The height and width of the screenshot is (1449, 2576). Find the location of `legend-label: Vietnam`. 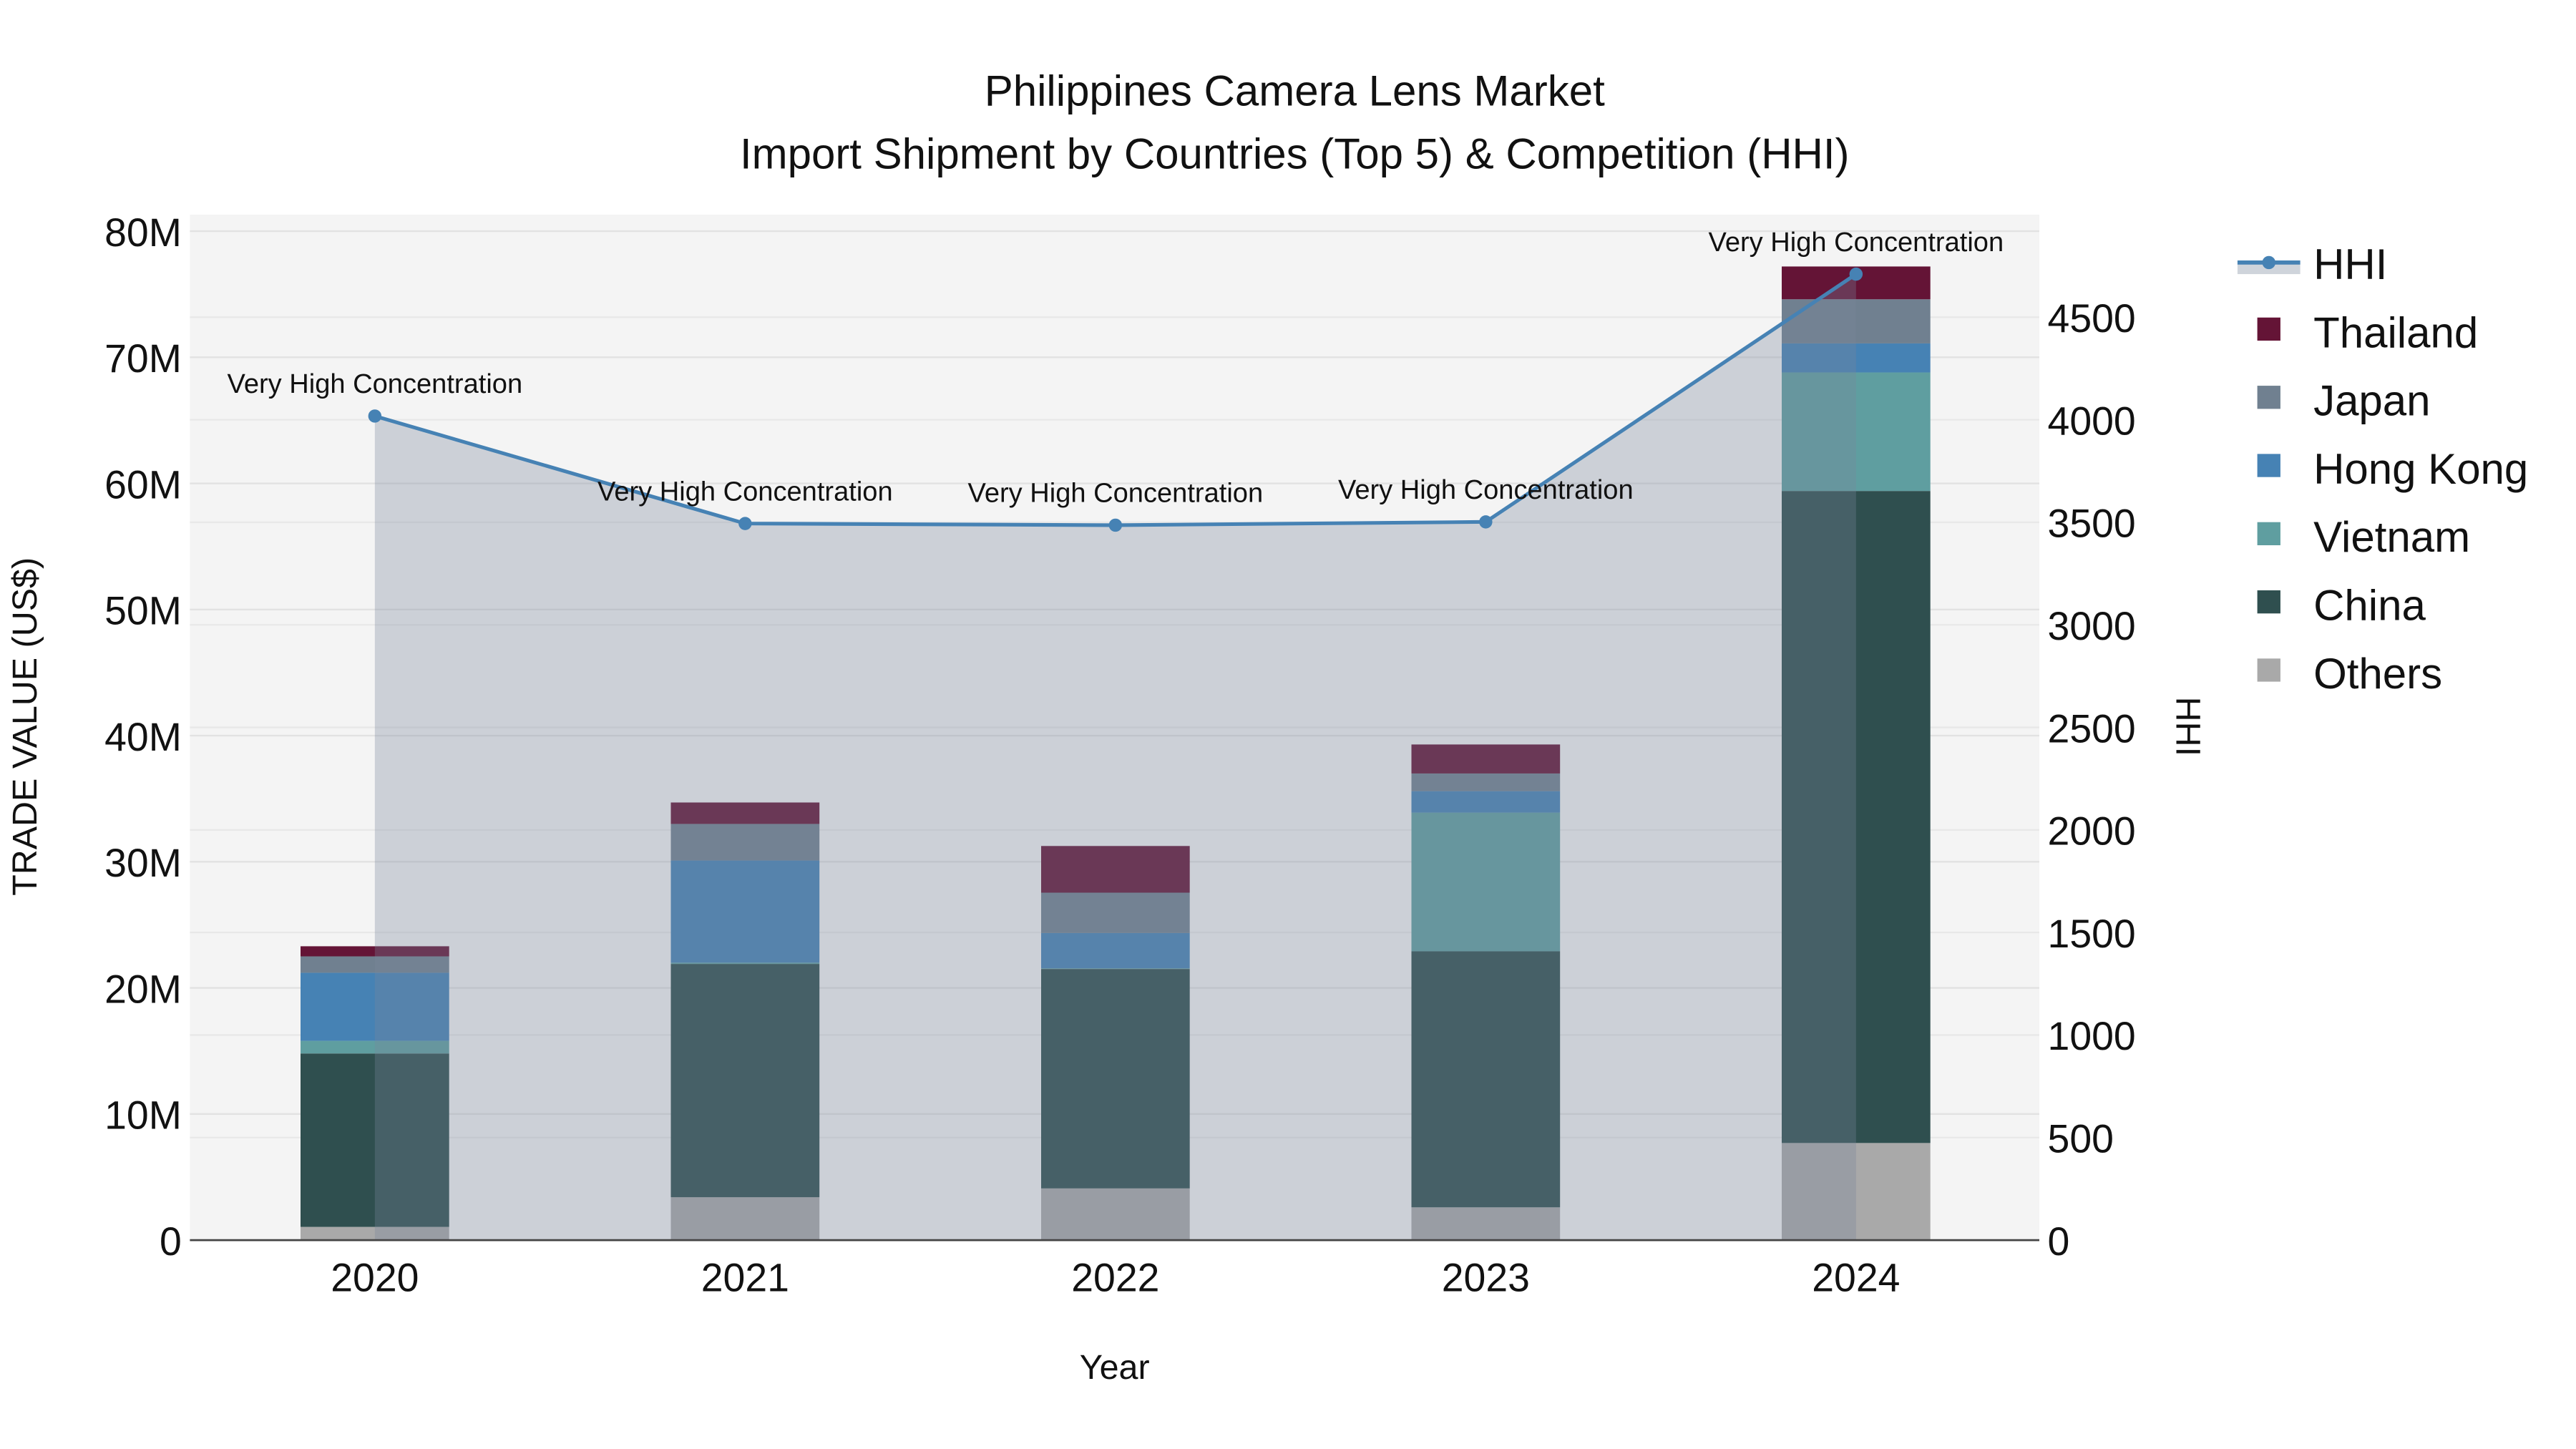

legend-label: Vietnam is located at coordinates (2391, 537).